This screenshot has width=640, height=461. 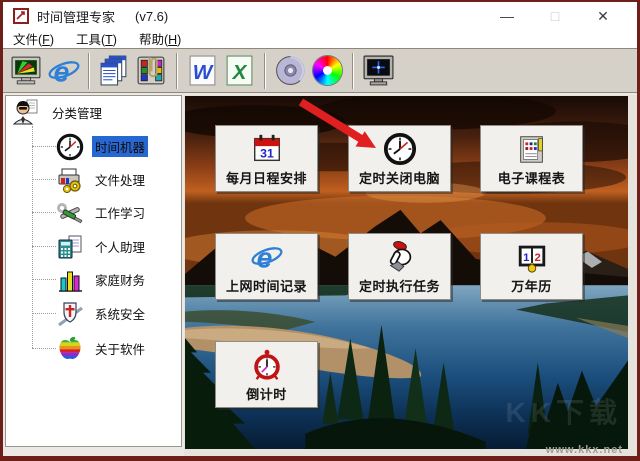 What do you see at coordinates (70, 280) in the screenshot?
I see `bar-chart-icon` at bounding box center [70, 280].